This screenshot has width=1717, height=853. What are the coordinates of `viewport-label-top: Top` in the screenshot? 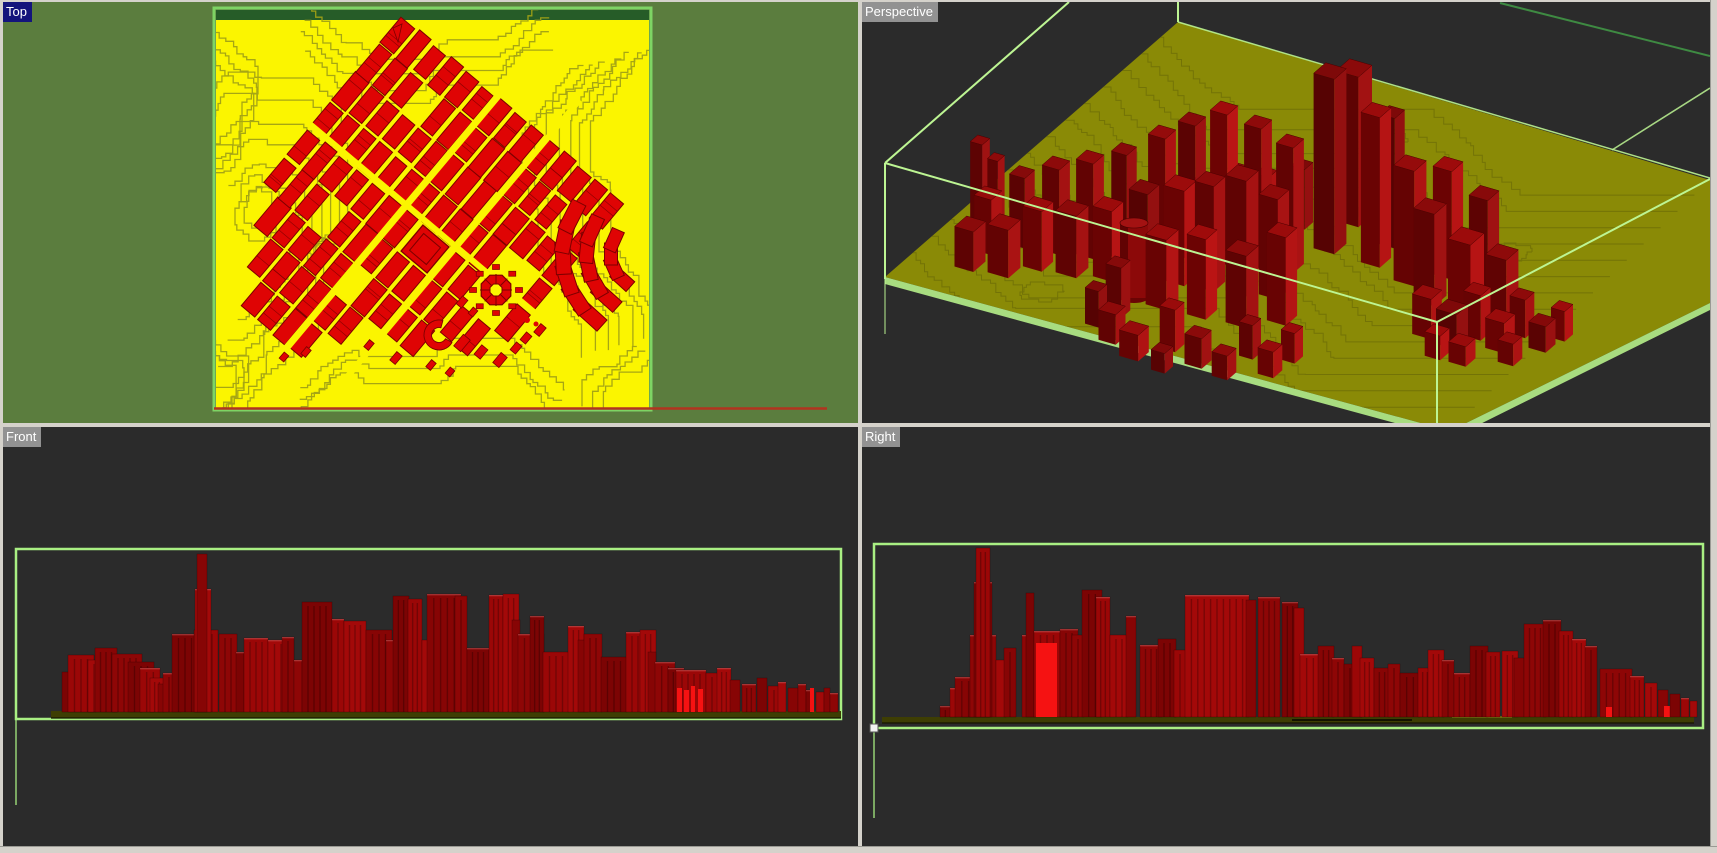 It's located at (17, 12).